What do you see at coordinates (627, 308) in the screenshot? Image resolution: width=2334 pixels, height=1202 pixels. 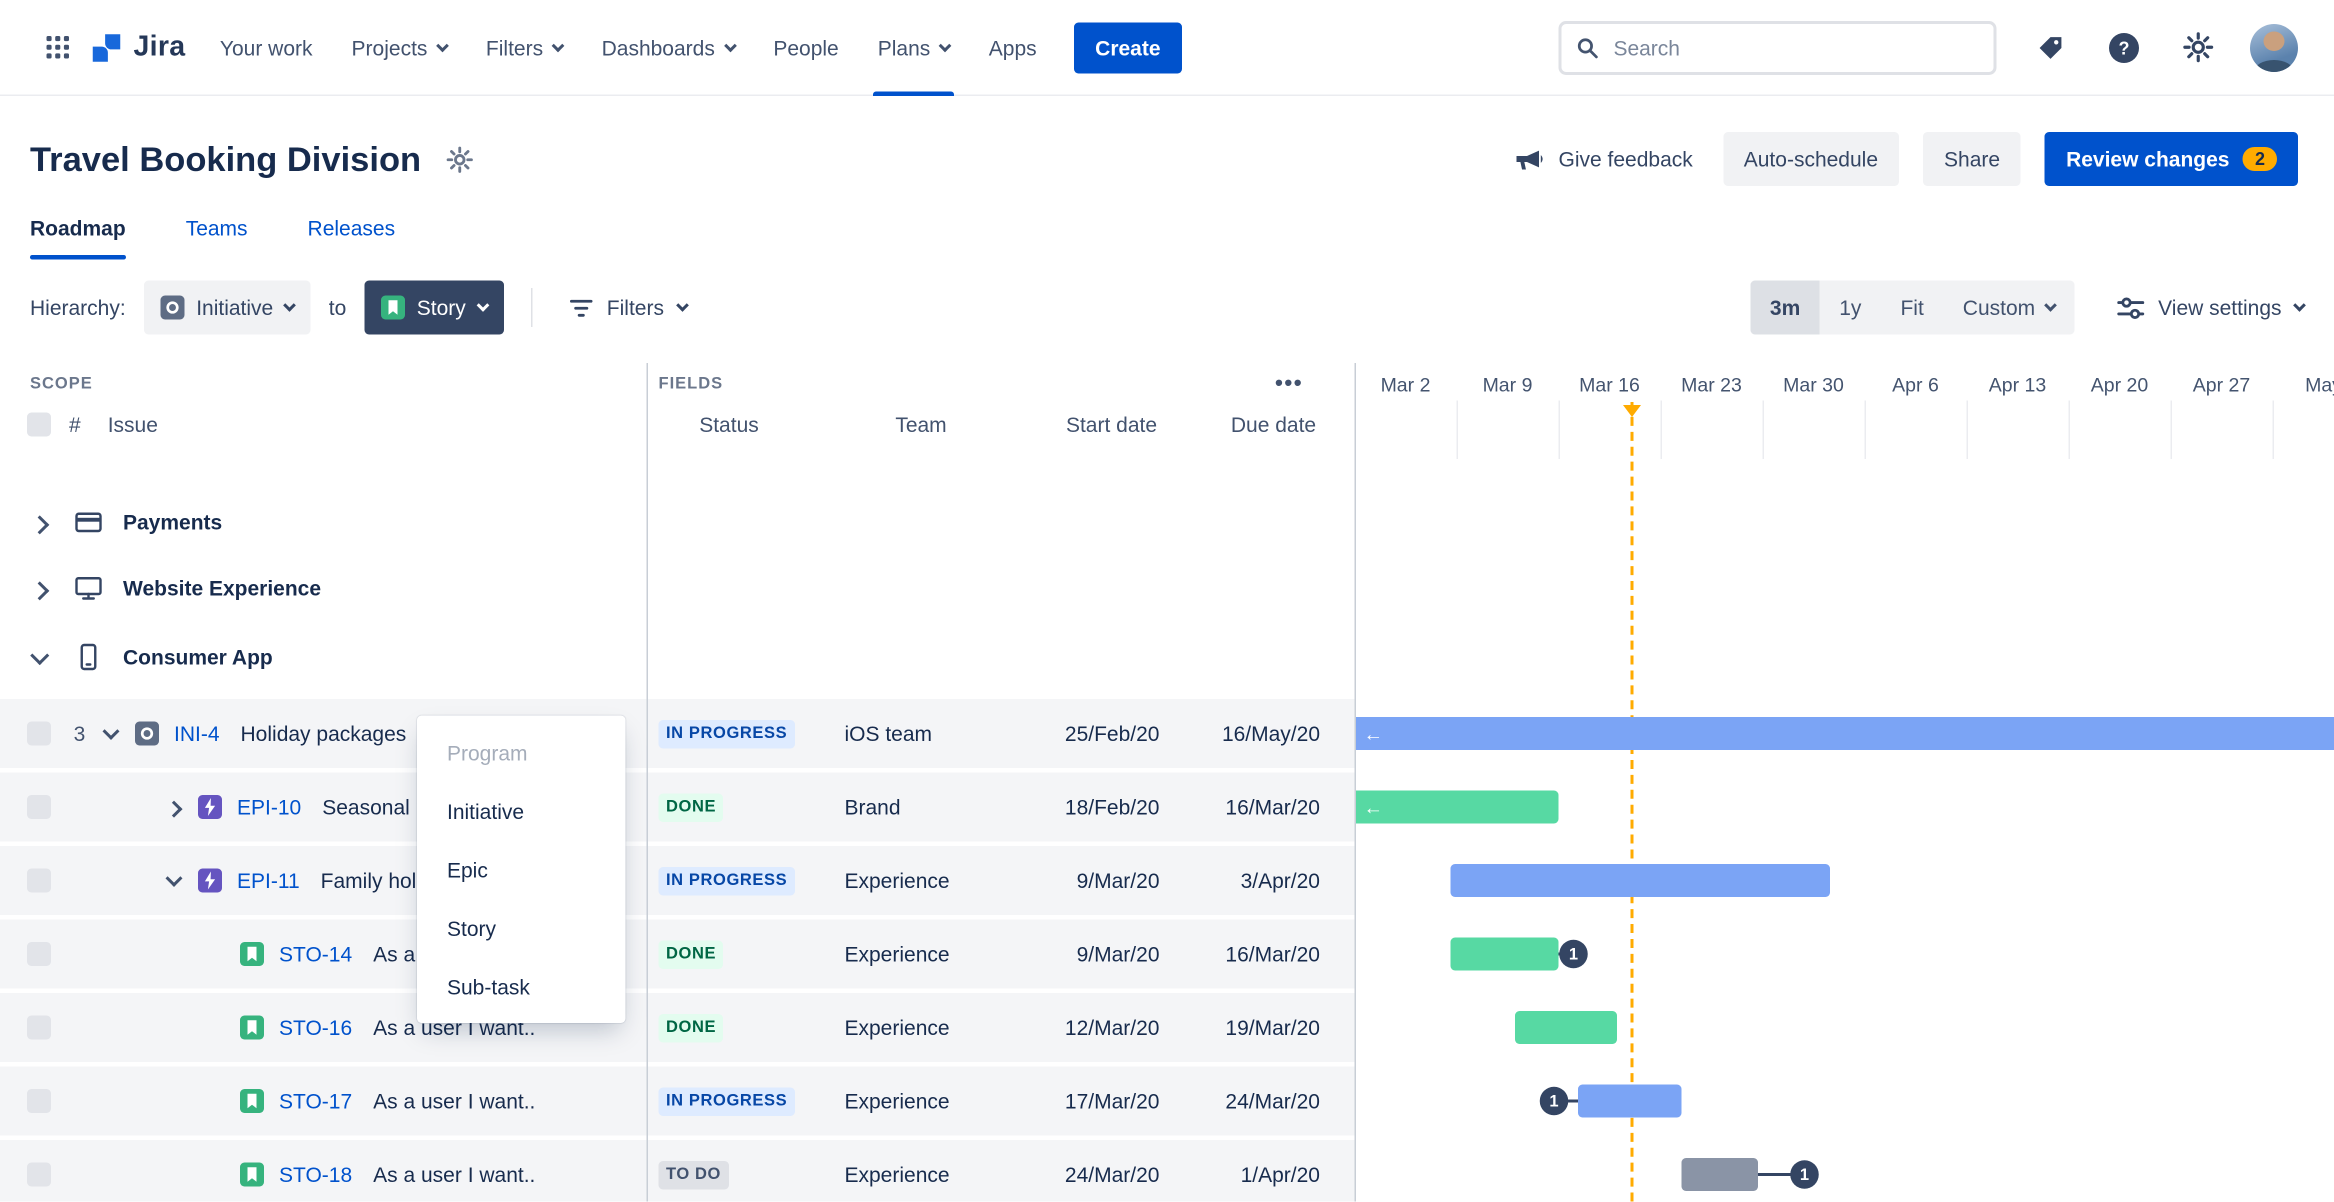 I see `filters-button: Filters` at bounding box center [627, 308].